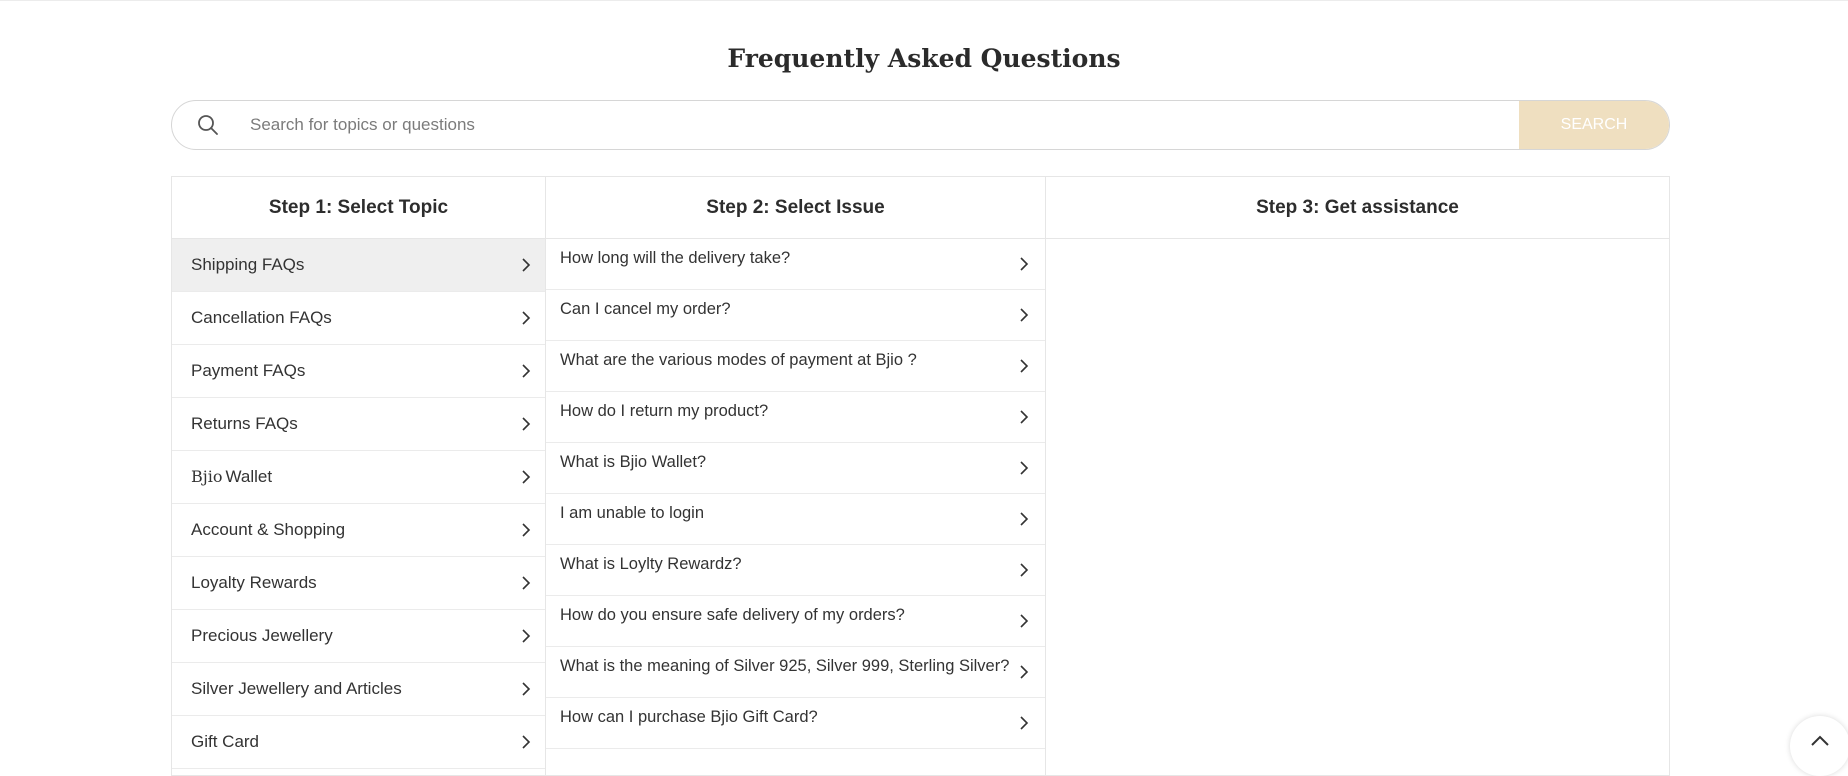 The width and height of the screenshot is (1848, 776). I want to click on topic-label: Cancellation FAQs, so click(261, 318).